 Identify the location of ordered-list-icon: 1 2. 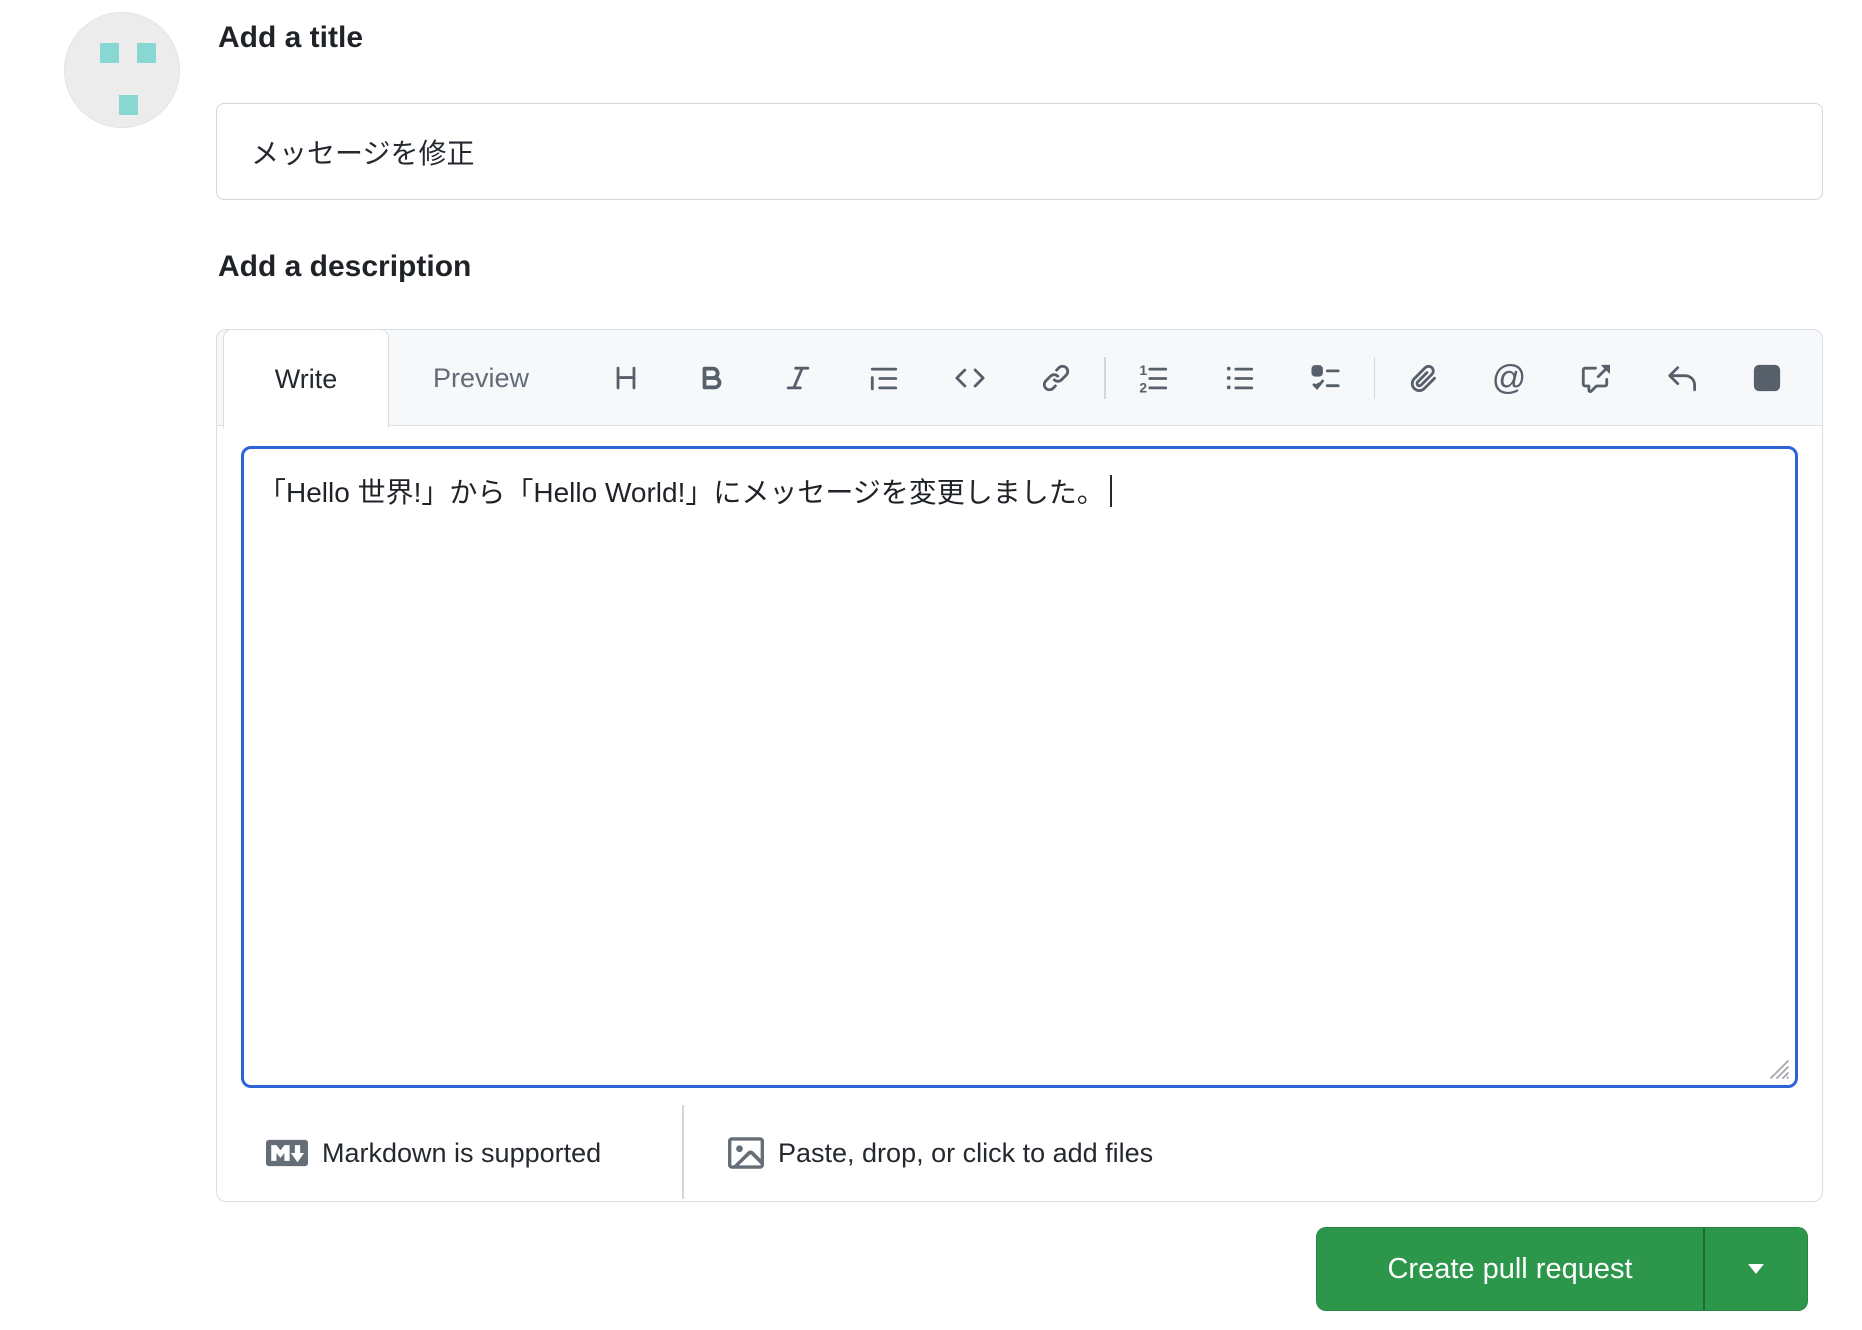
(1154, 378).